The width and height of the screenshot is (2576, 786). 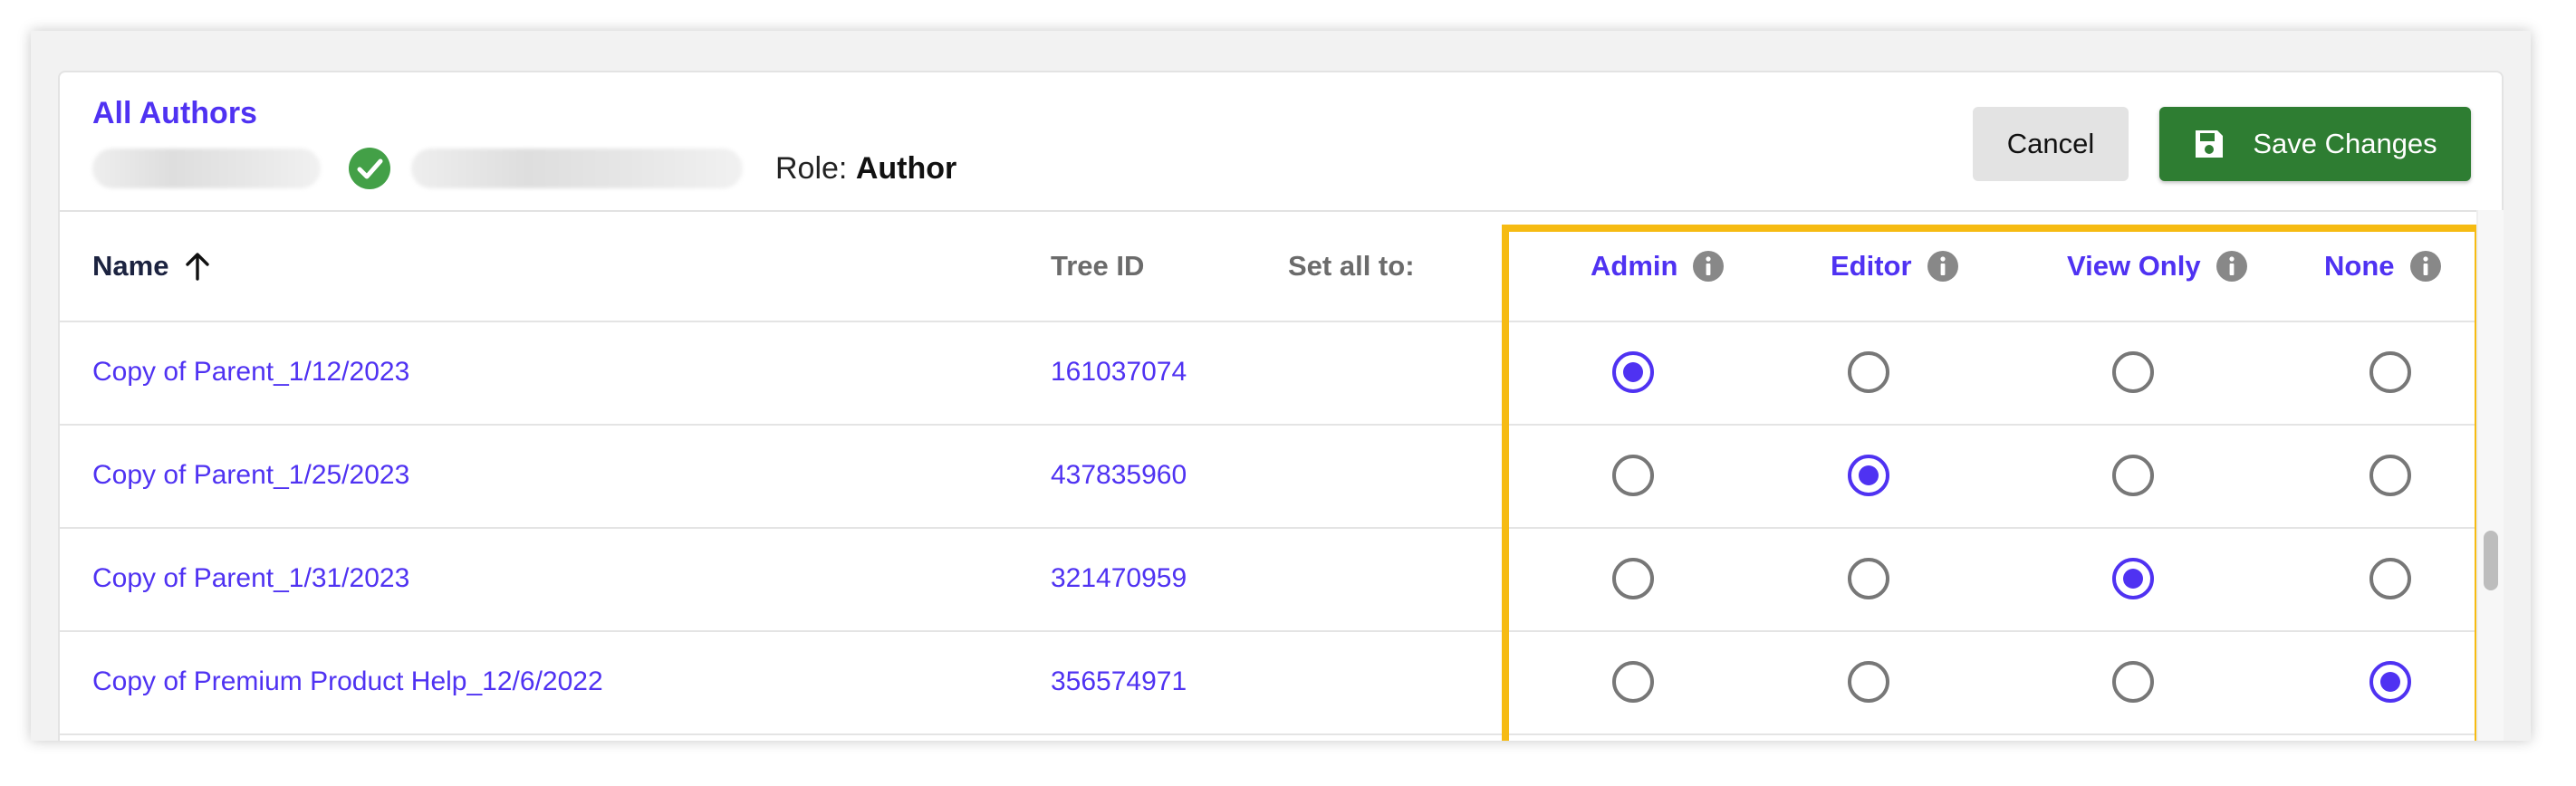 What do you see at coordinates (250, 372) in the screenshot?
I see `row-name-link: Copy of Parent_1/12/2023` at bounding box center [250, 372].